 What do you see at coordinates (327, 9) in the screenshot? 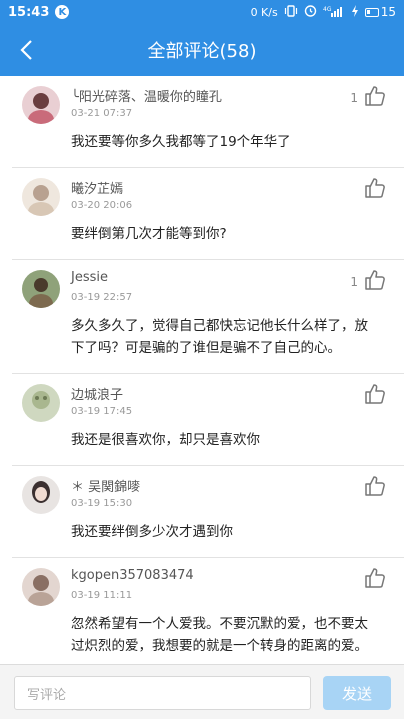
I see `svg-text: 4G` at bounding box center [327, 9].